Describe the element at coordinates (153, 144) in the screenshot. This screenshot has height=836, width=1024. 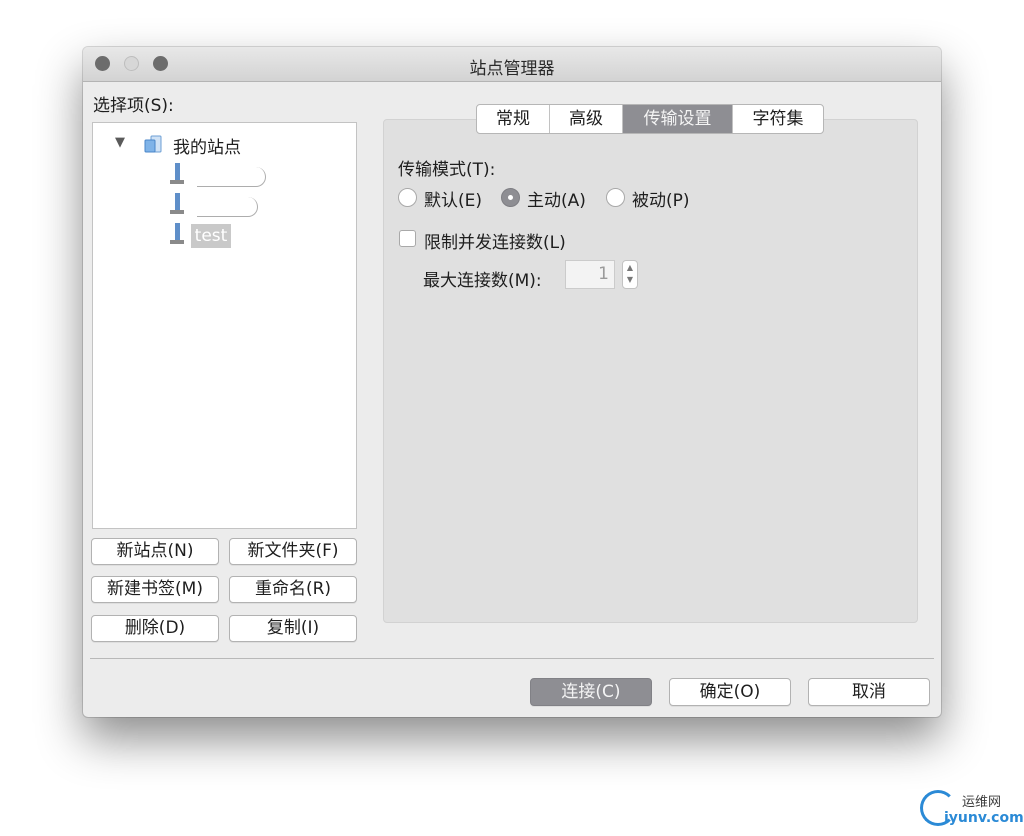
I see `folder-icon` at that location.